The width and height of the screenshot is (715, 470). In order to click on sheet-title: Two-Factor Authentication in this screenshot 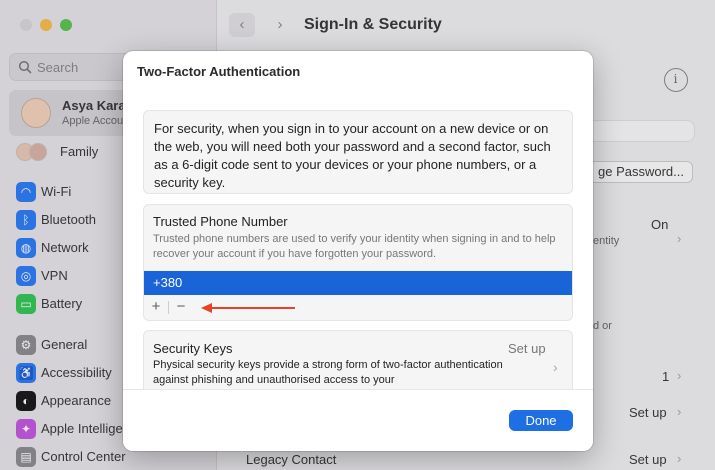, I will do `click(219, 71)`.